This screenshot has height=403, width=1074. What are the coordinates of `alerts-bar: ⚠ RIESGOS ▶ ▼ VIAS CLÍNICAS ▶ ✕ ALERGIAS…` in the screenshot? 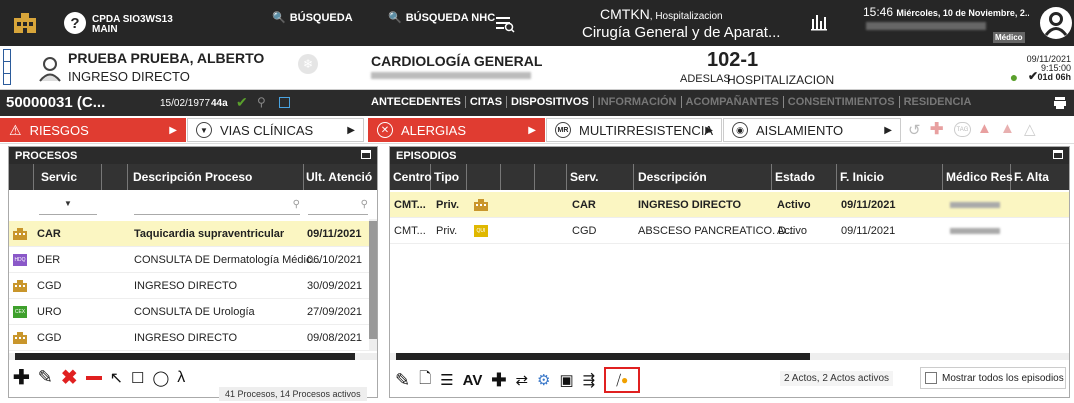 It's located at (537, 130).